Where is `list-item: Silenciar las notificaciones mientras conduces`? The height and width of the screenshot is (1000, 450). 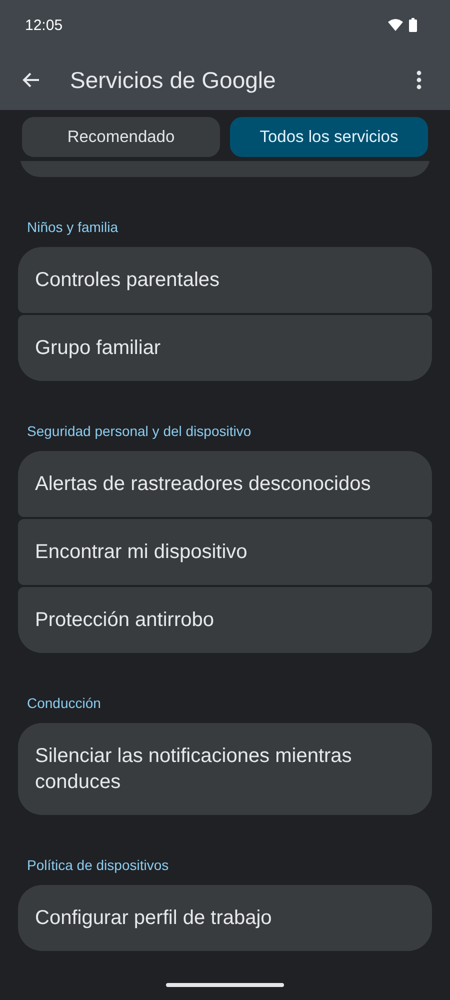 list-item: Silenciar las notificaciones mientras conduces is located at coordinates (225, 769).